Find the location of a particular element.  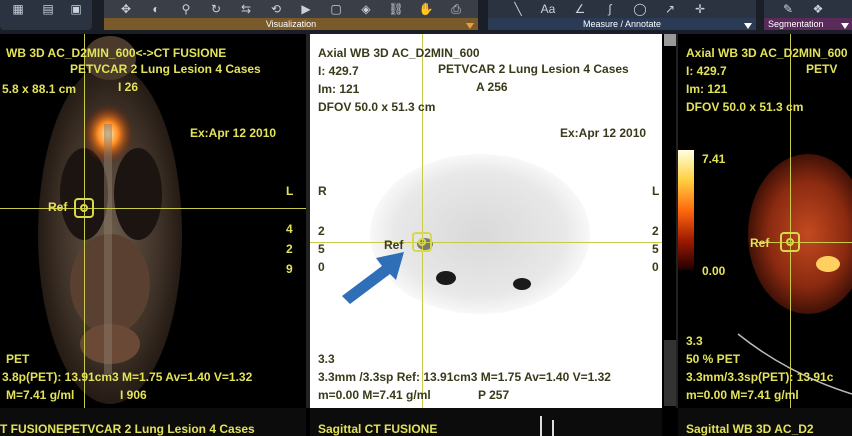

center-ref-marker is located at coordinates (422, 242).